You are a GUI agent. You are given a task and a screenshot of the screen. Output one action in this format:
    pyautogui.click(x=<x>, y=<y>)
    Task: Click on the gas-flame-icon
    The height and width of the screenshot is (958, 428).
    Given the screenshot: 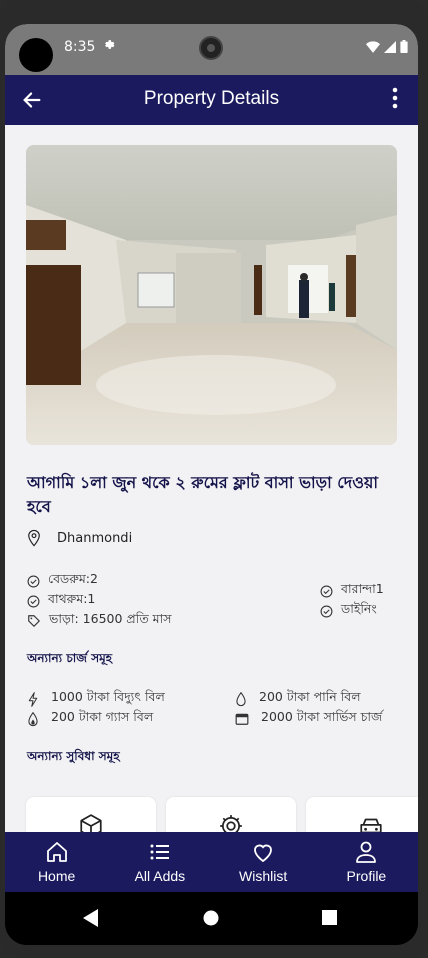 What is the action you would take?
    pyautogui.click(x=33, y=718)
    